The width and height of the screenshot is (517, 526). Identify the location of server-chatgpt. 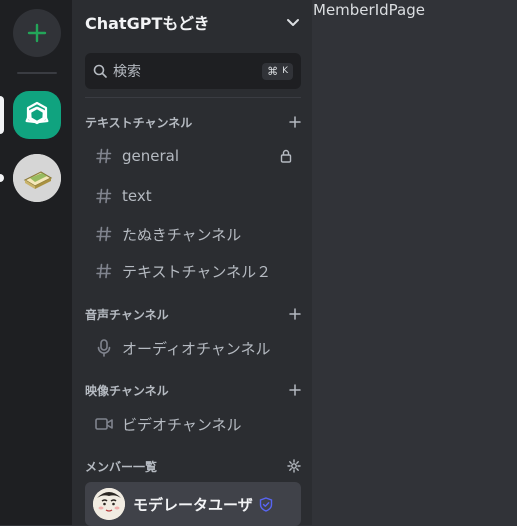
(37, 115).